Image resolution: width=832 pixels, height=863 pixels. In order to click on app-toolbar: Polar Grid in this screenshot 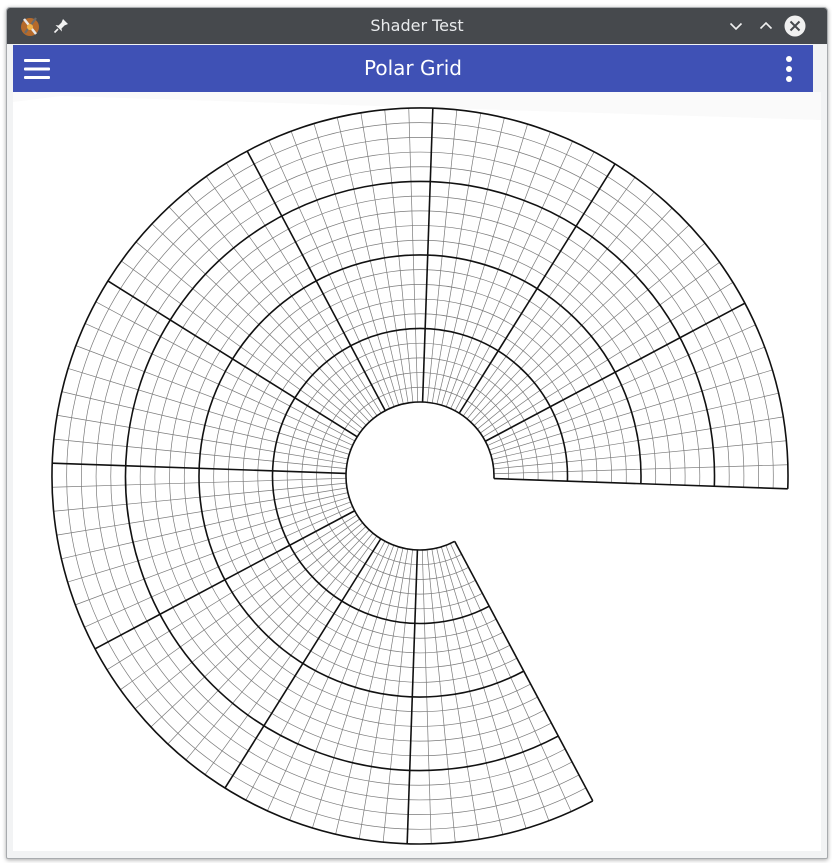, I will do `click(413, 68)`.